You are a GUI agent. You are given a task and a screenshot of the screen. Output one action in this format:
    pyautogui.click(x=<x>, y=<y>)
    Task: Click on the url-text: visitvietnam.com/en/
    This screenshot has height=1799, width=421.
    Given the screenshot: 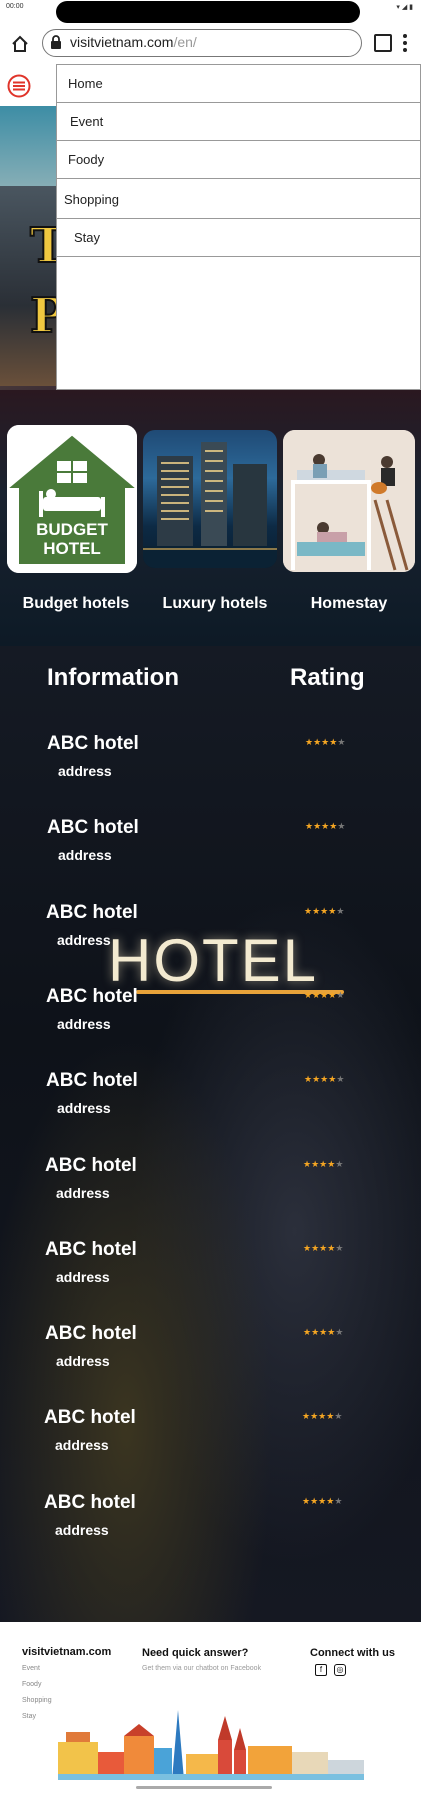 What is the action you would take?
    pyautogui.click(x=133, y=42)
    